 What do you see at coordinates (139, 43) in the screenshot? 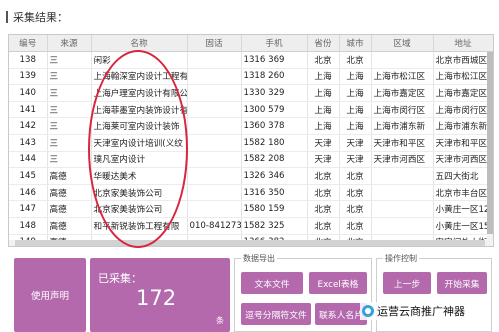
I see `col-header-name: 名称` at bounding box center [139, 43].